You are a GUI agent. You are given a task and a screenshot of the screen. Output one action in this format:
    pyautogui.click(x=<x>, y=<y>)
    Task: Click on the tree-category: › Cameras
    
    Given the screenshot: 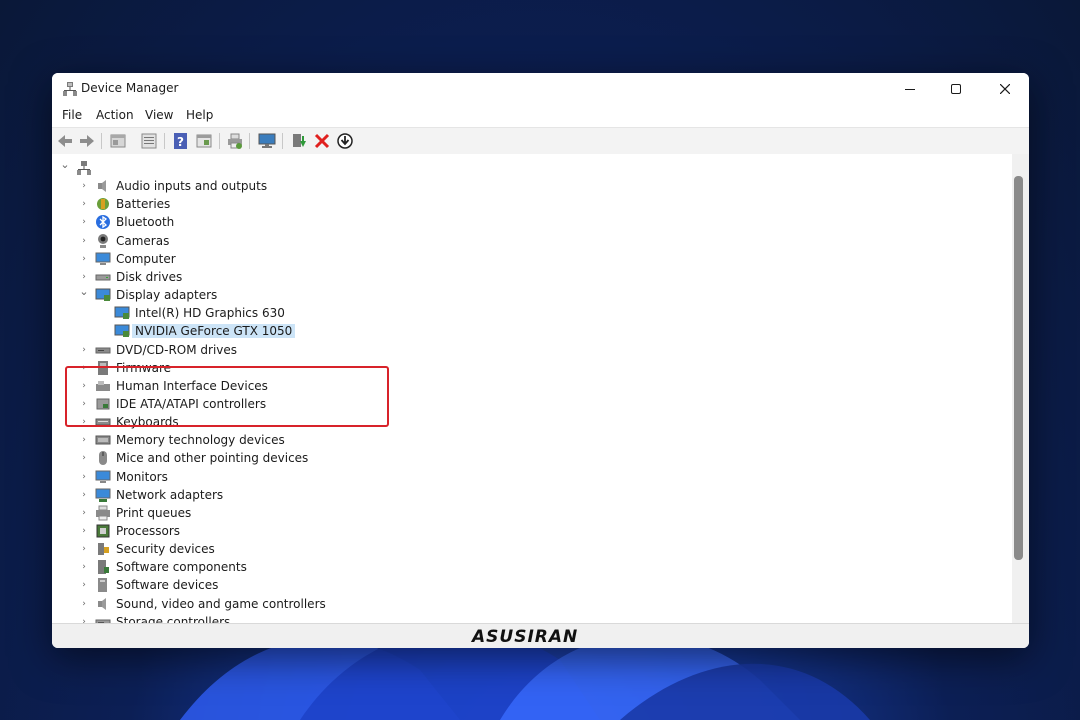 What is the action you would take?
    pyautogui.click(x=522, y=241)
    